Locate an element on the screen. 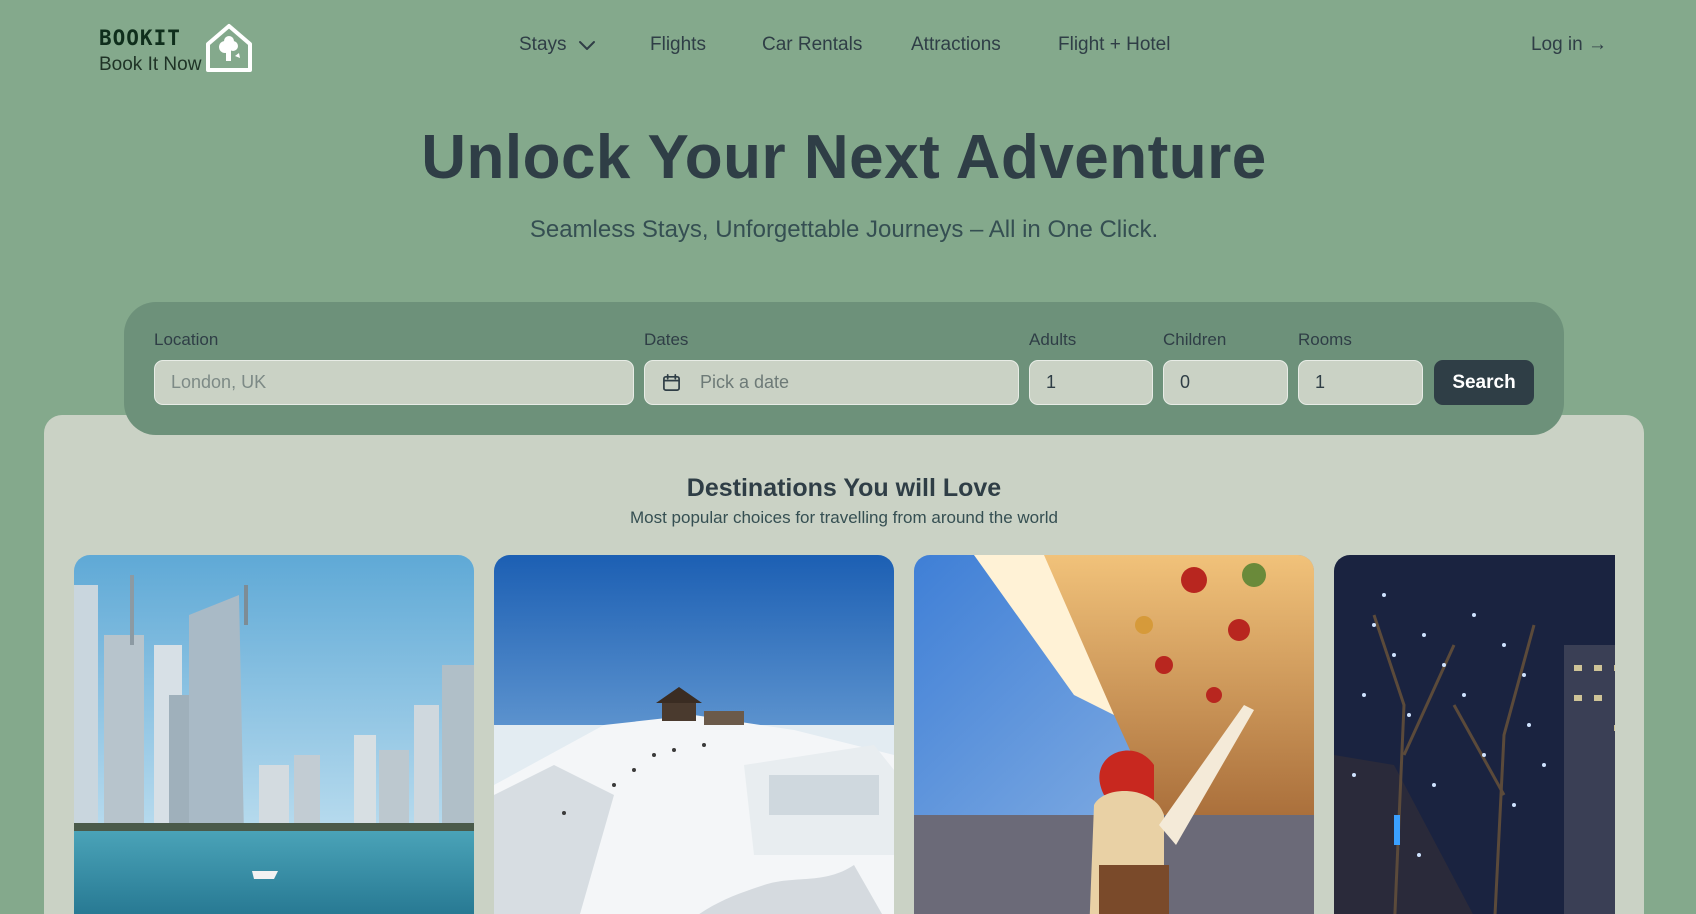 The width and height of the screenshot is (1696, 914). location-label: Location is located at coordinates (186, 339).